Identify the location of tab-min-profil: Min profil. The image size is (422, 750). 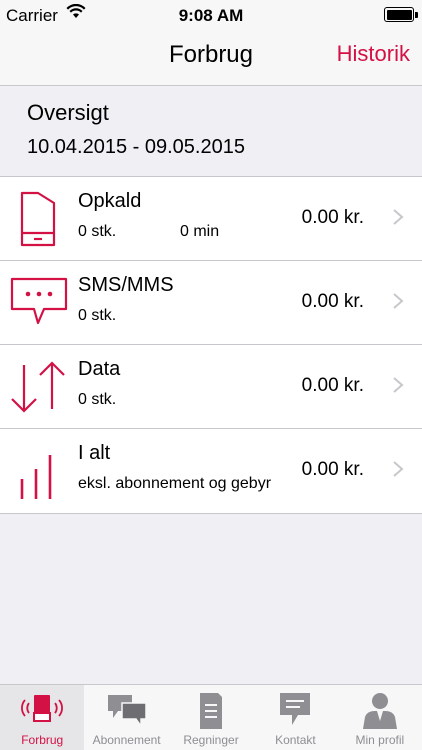
(380, 717).